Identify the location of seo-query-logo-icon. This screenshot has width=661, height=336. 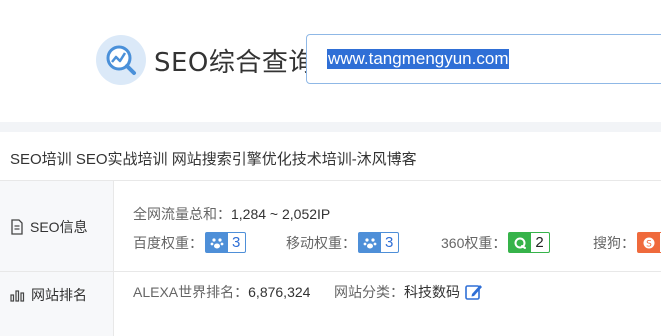
(121, 60).